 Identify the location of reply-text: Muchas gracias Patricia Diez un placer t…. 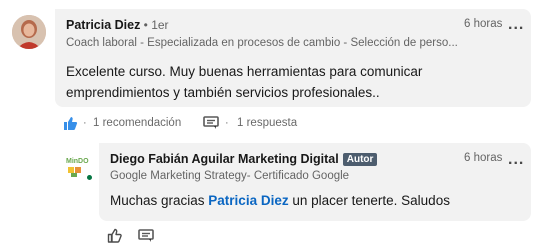
(280, 200).